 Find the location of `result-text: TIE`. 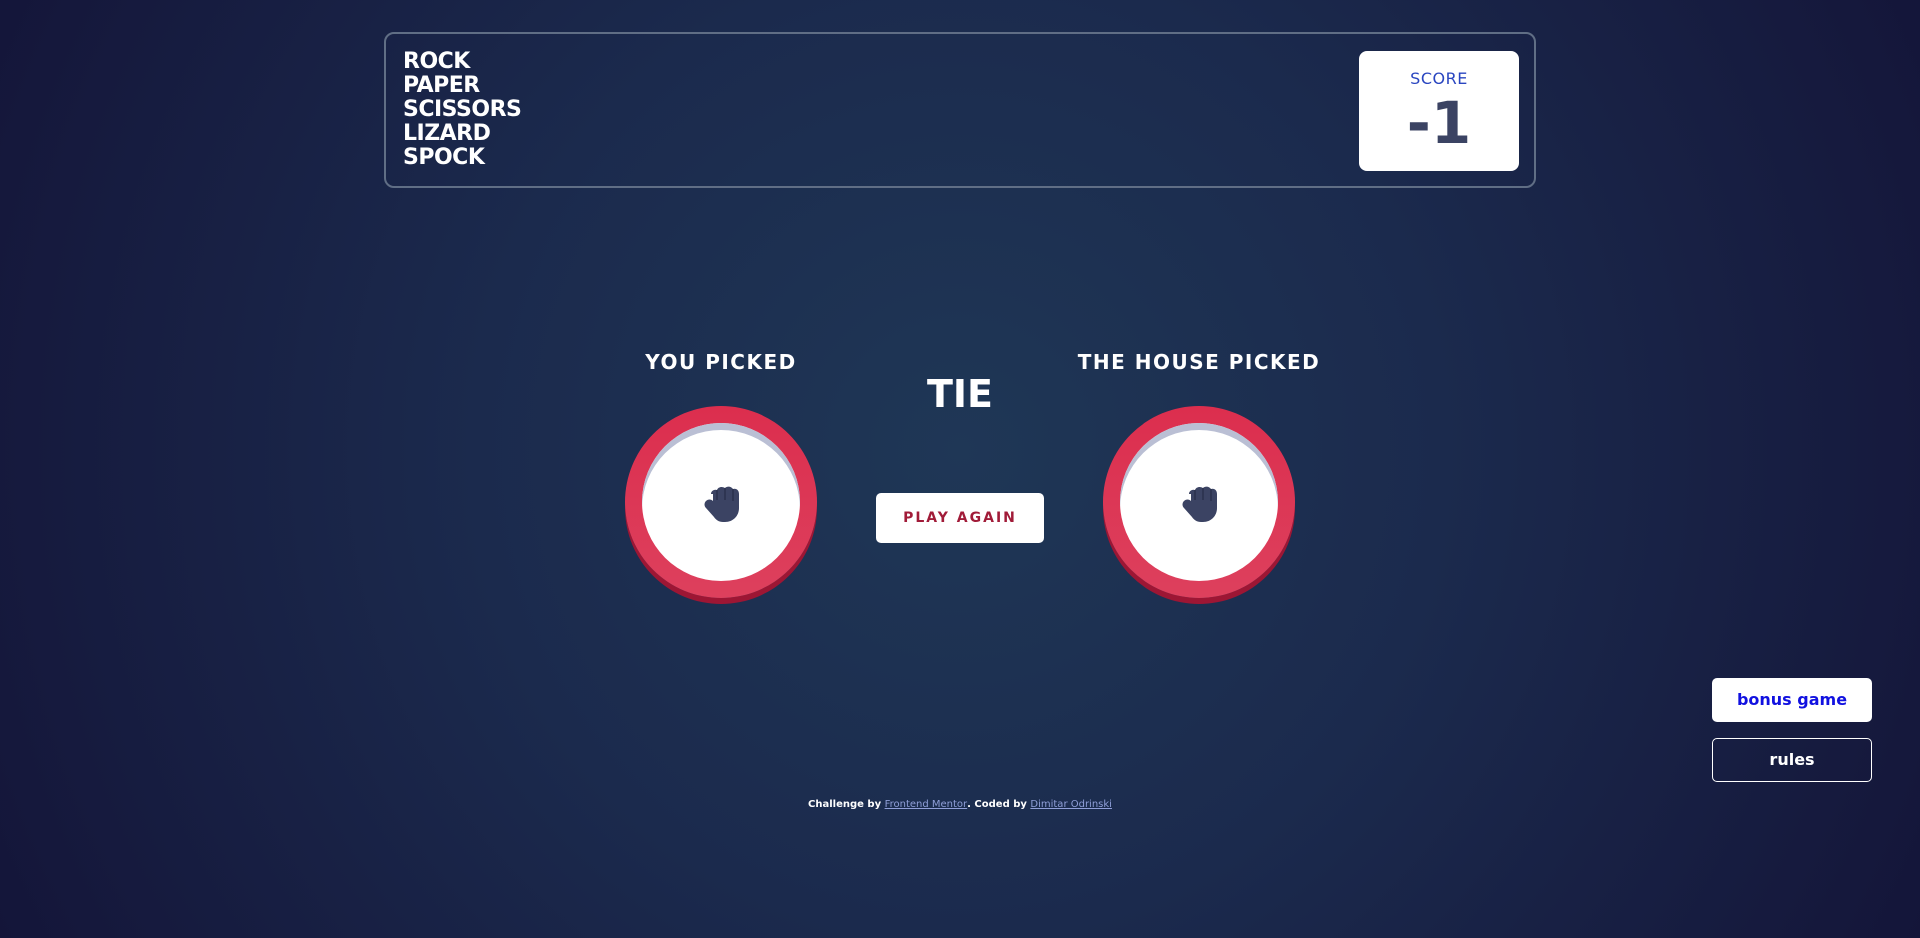

result-text: TIE is located at coordinates (960, 394).